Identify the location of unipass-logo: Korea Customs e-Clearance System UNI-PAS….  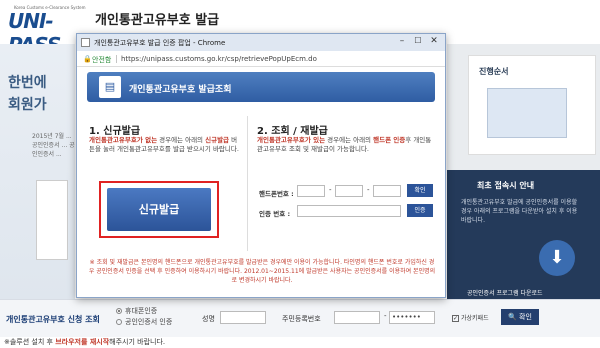
(47, 30).